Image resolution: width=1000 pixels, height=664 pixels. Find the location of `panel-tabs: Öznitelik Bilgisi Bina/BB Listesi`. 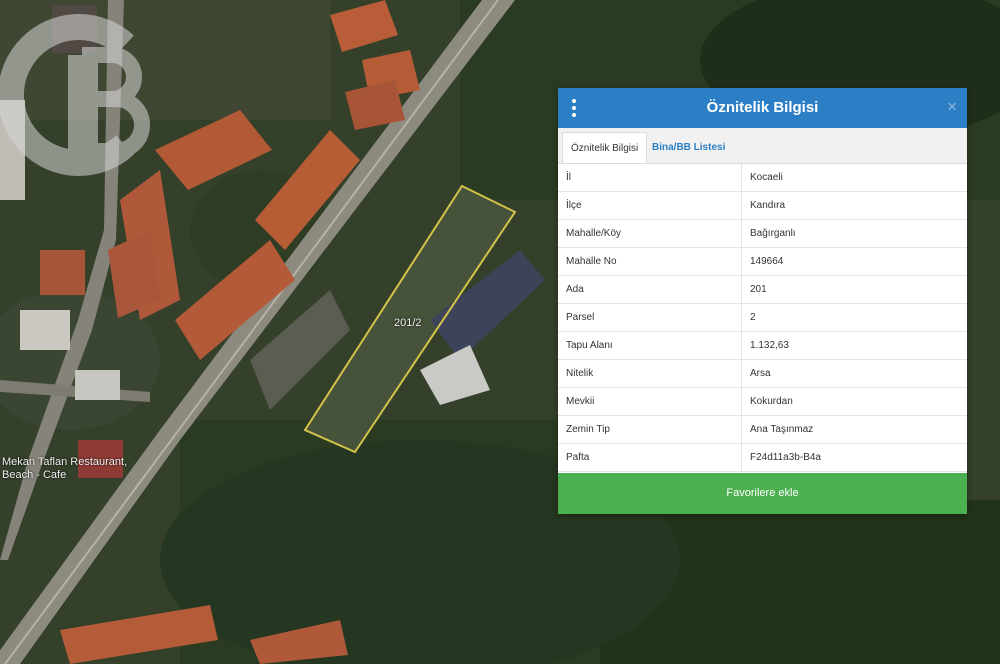

panel-tabs: Öznitelik Bilgisi Bina/BB Listesi is located at coordinates (762, 146).